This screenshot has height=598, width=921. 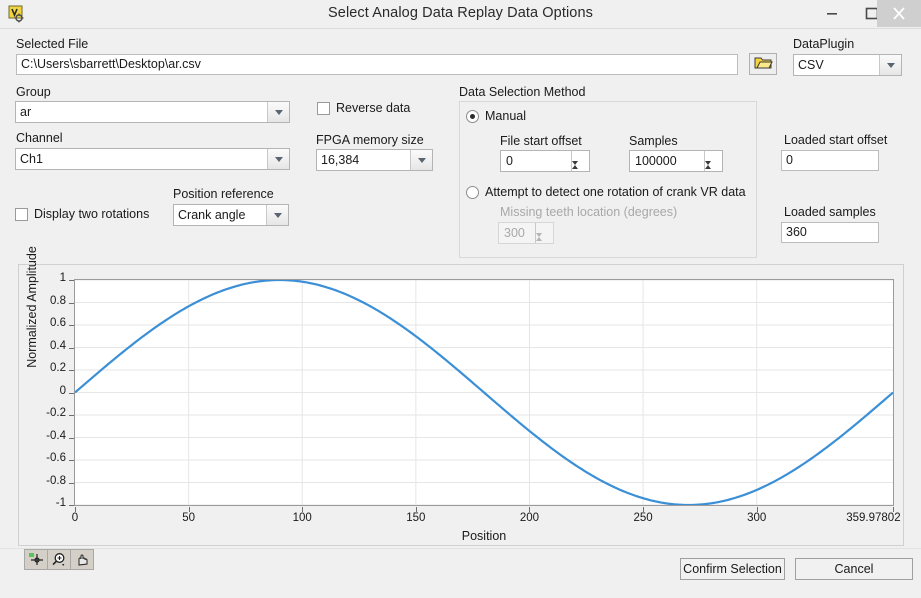 I want to click on y-tick-label: -0.8, so click(x=56, y=480).